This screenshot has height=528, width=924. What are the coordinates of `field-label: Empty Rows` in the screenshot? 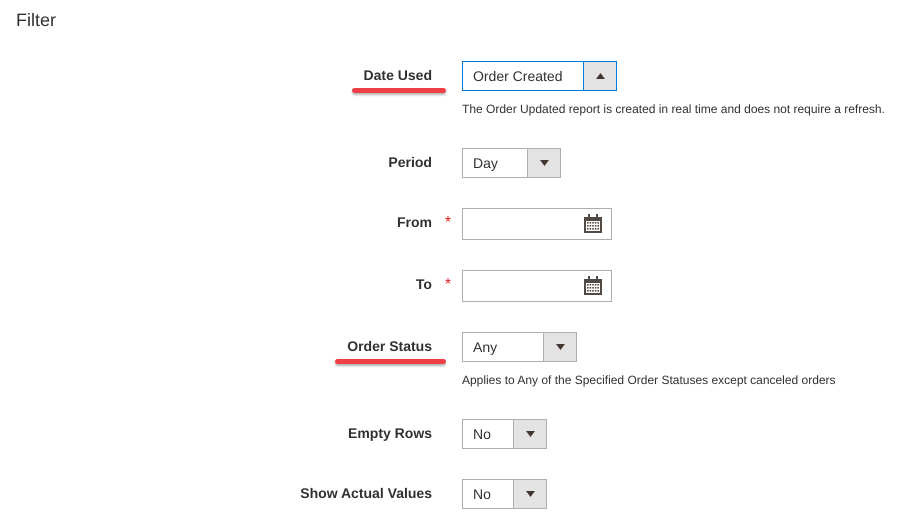 It's located at (390, 433).